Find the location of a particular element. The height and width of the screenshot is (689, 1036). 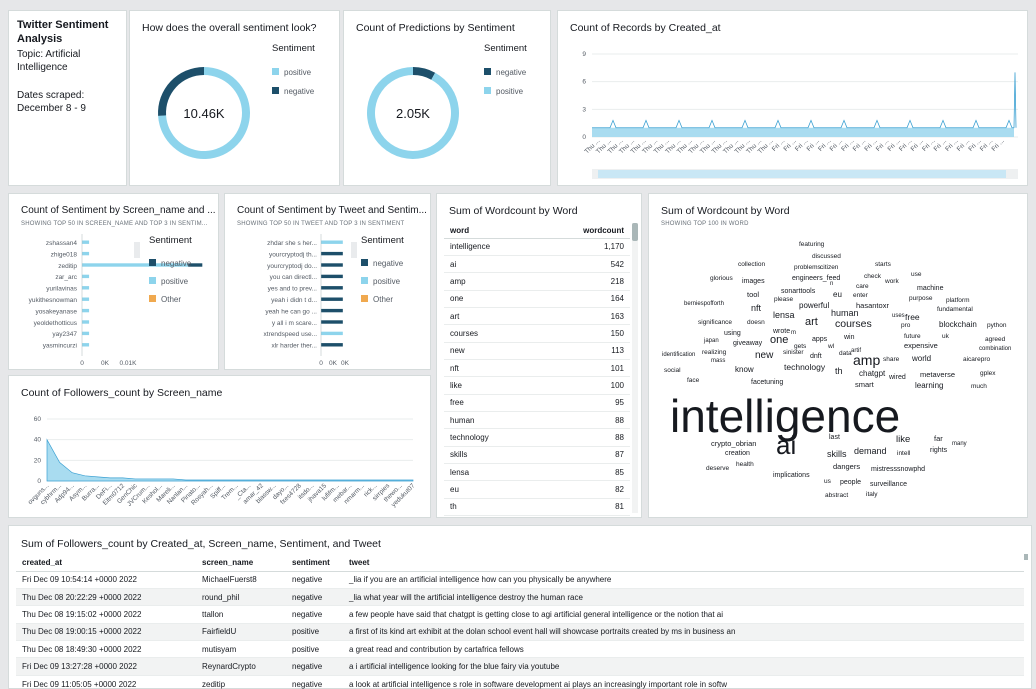

table-row: intelligence 1,170 is located at coordinates (537, 247).